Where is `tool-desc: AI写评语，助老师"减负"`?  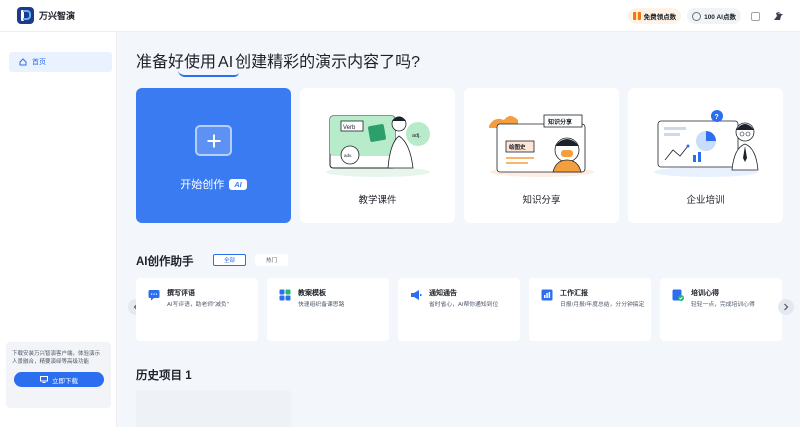 tool-desc: AI写评语，助老师"减负" is located at coordinates (198, 305).